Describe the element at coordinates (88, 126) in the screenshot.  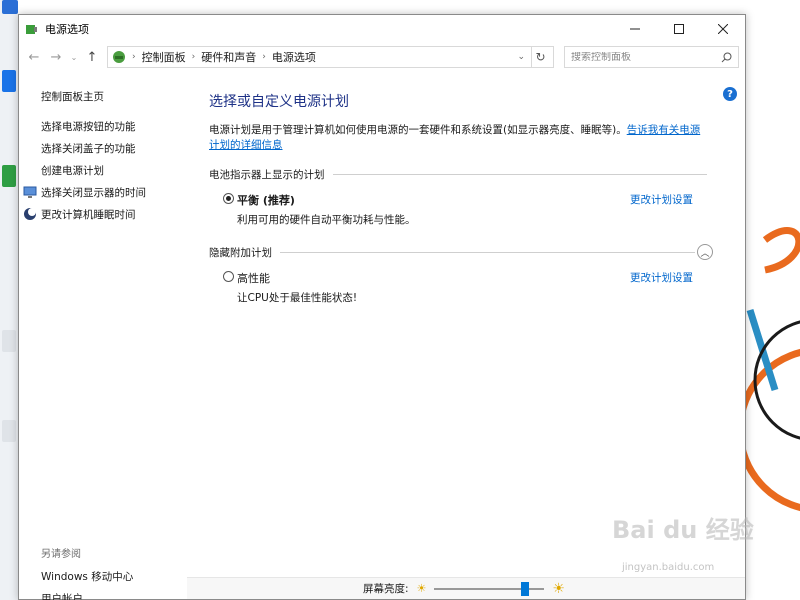
I see `sidebar-item-label: 选择电源按钮的功能` at that location.